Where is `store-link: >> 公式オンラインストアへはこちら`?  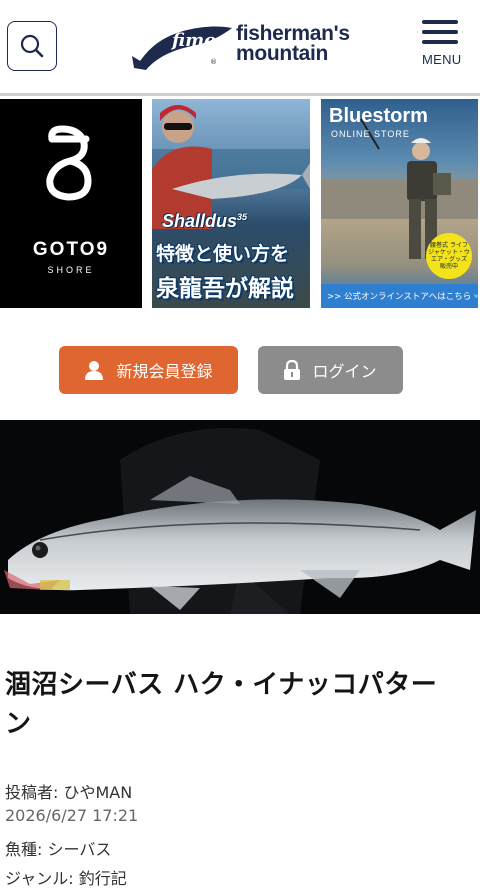 store-link: >> 公式オンラインストアへはこちら is located at coordinates (399, 296).